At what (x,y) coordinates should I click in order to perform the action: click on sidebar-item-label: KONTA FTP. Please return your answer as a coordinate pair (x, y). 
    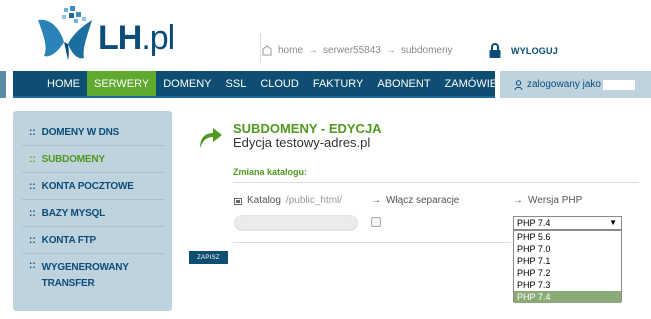
    Looking at the image, I should click on (69, 240).